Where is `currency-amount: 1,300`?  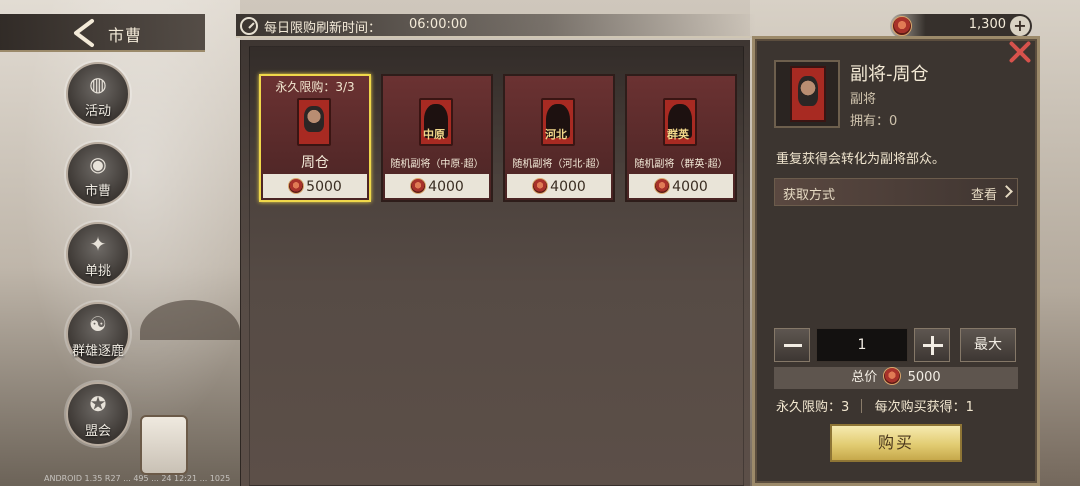
currency-amount: 1,300 is located at coordinates (987, 24).